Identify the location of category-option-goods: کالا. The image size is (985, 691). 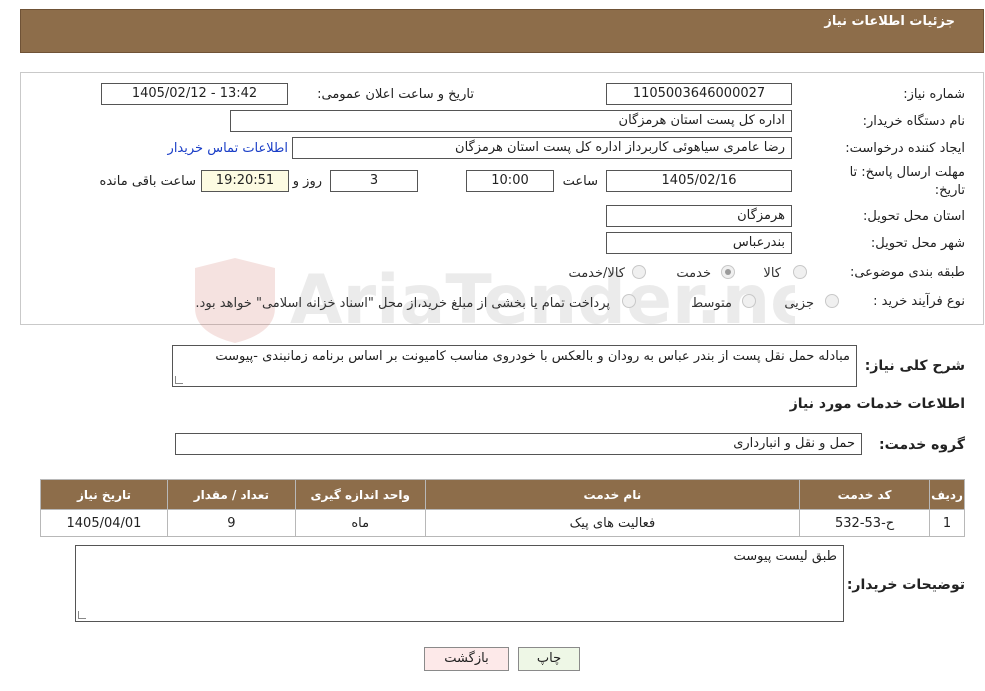
(772, 273).